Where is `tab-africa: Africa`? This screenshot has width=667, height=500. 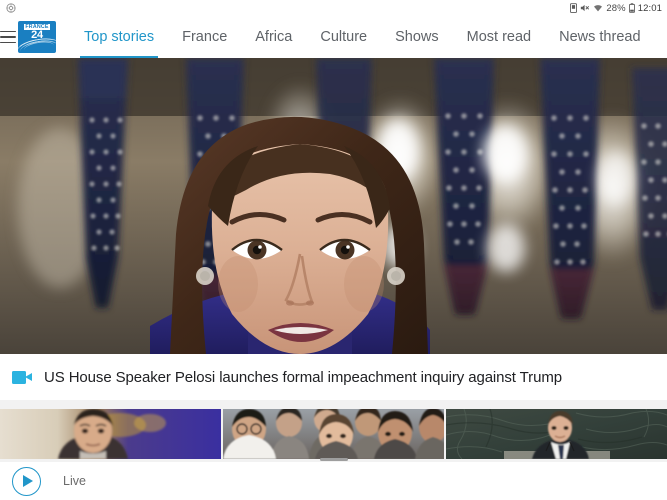
tab-africa: Africa is located at coordinates (273, 37).